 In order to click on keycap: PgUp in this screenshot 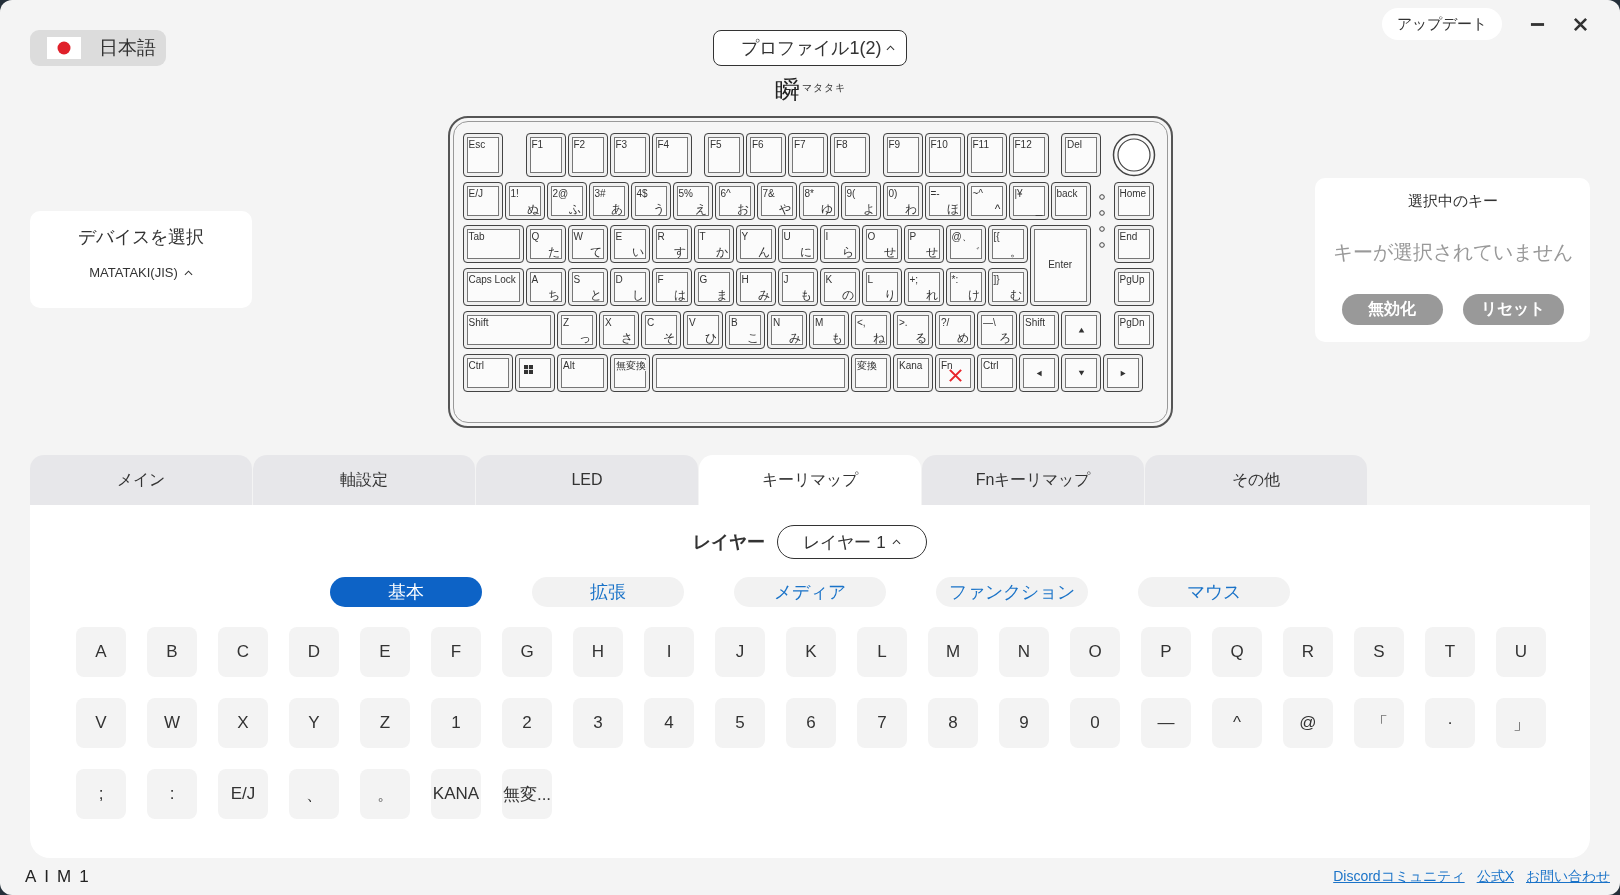, I will do `click(1133, 287)`.